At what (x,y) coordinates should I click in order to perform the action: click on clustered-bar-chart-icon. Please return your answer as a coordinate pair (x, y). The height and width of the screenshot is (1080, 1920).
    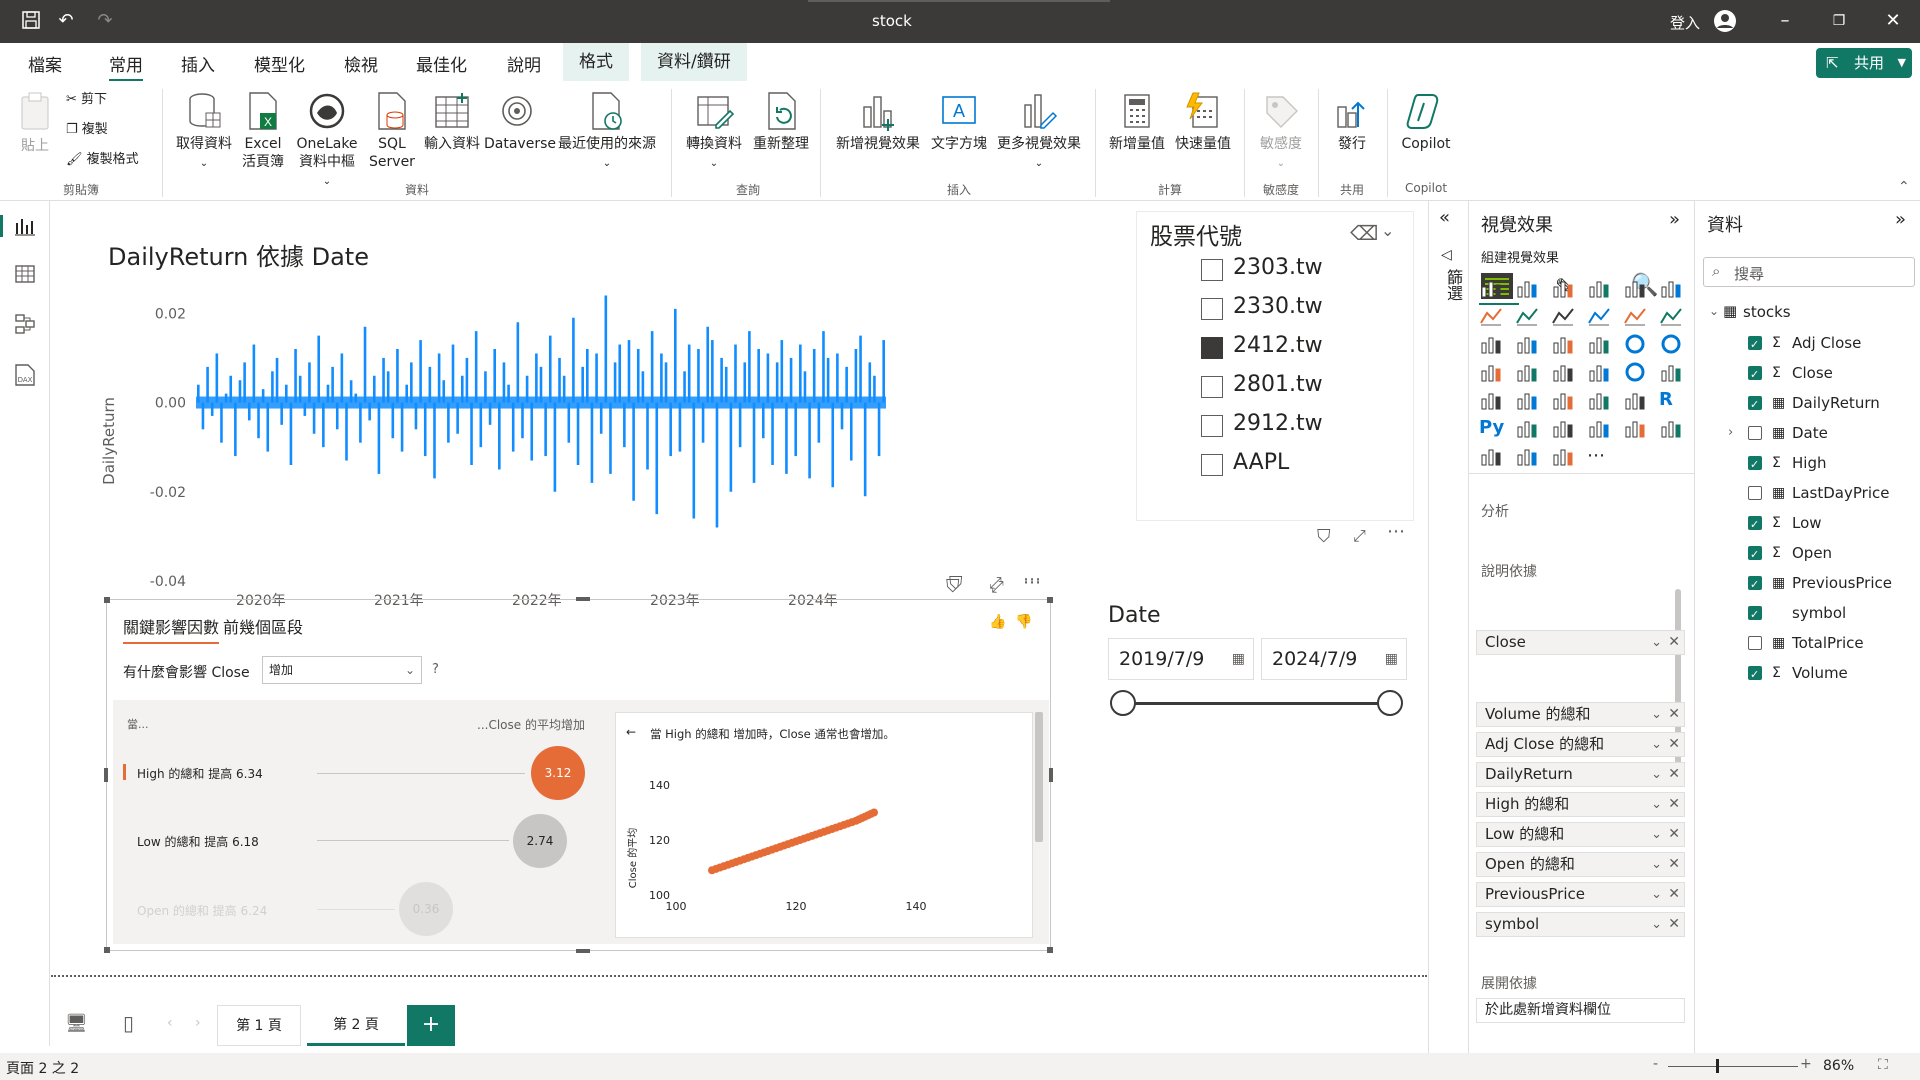
    Looking at the image, I should click on (1564, 290).